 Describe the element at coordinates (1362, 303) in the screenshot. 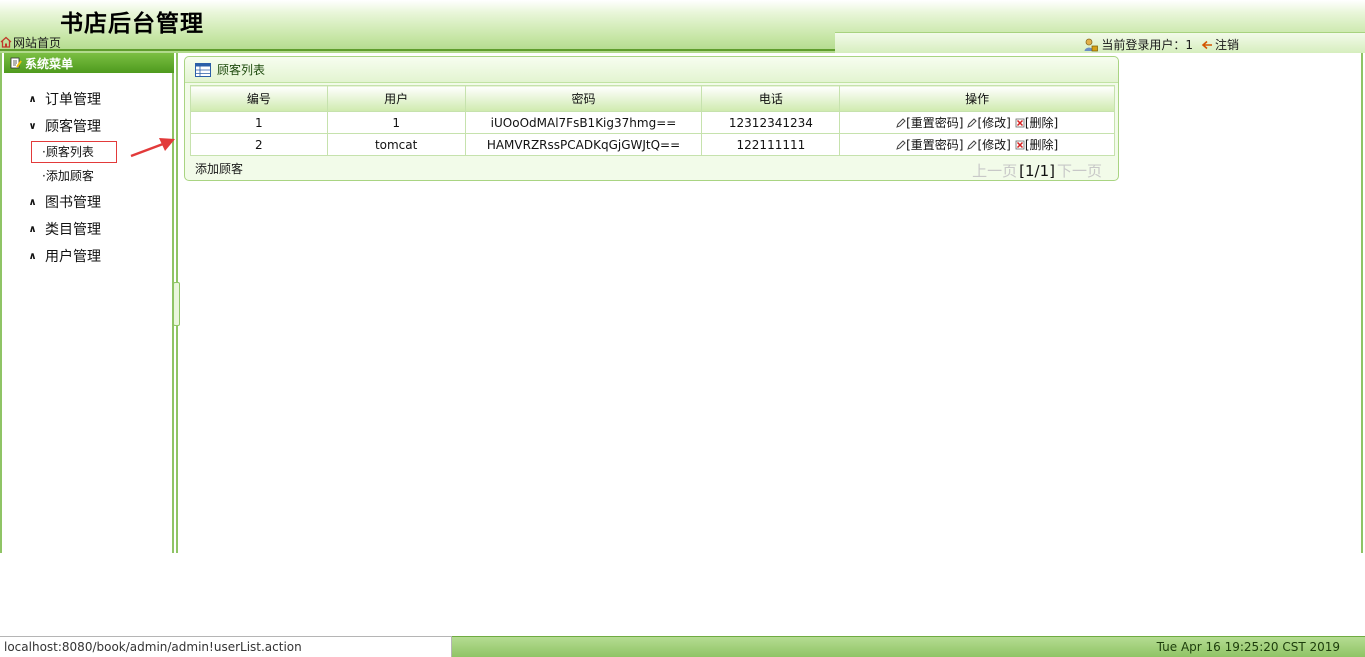

I see `main-right-border` at that location.